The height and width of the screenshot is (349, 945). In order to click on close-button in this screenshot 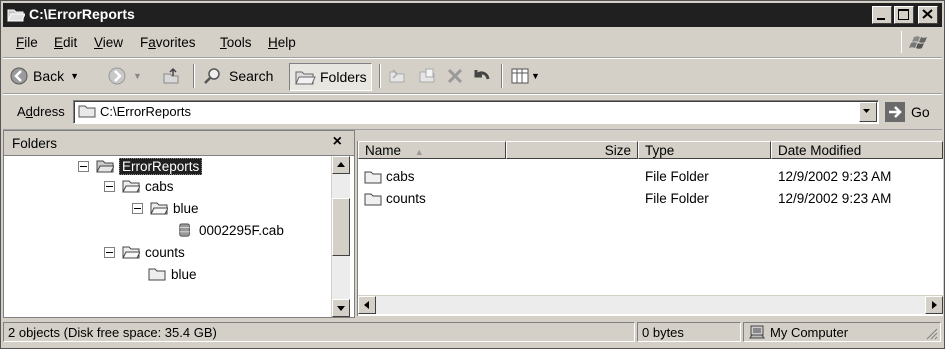, I will do `click(928, 15)`.